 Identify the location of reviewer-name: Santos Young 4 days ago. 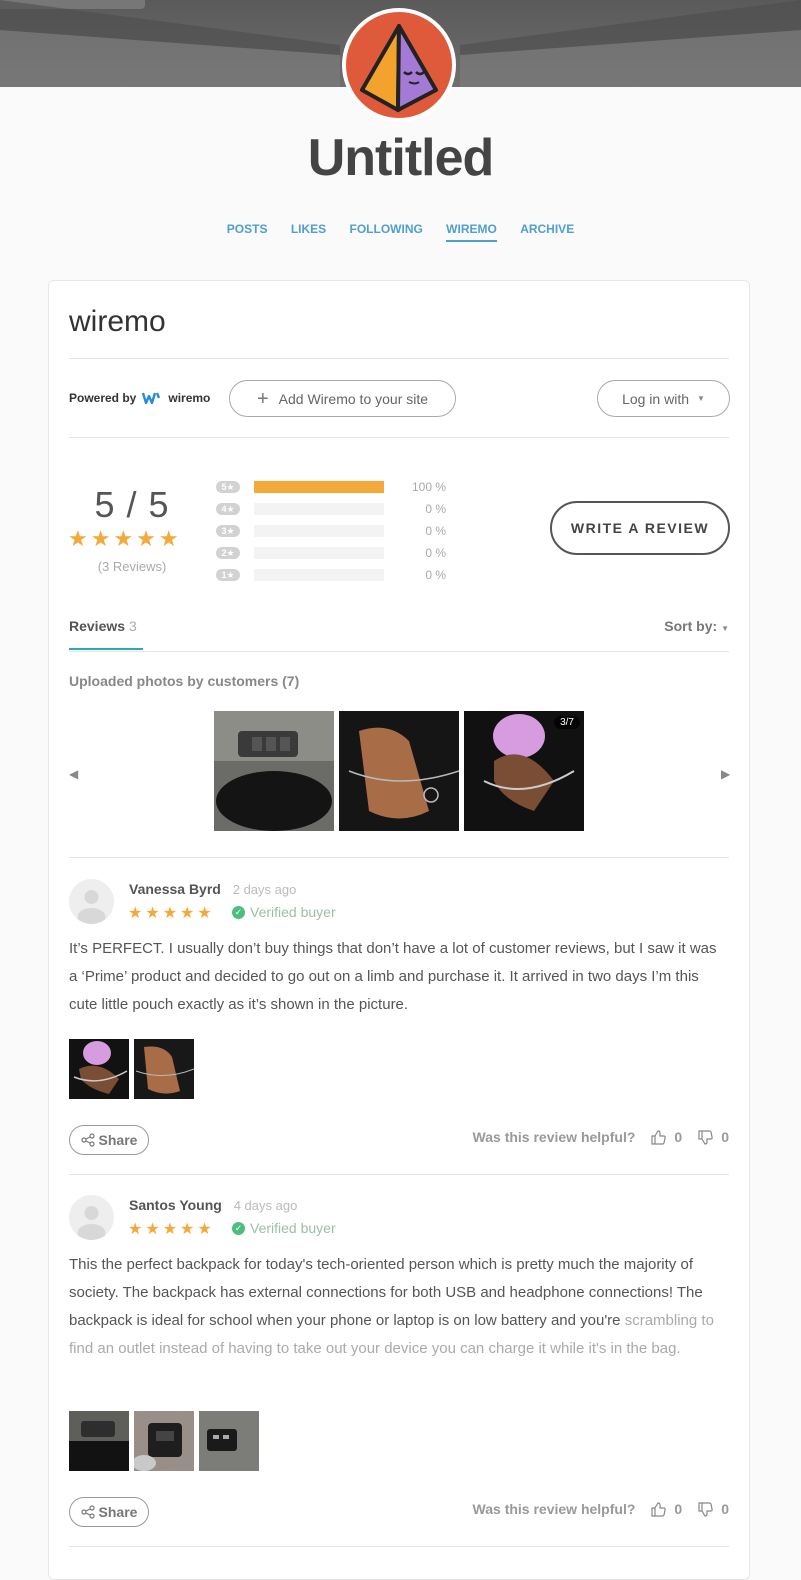
(213, 1205).